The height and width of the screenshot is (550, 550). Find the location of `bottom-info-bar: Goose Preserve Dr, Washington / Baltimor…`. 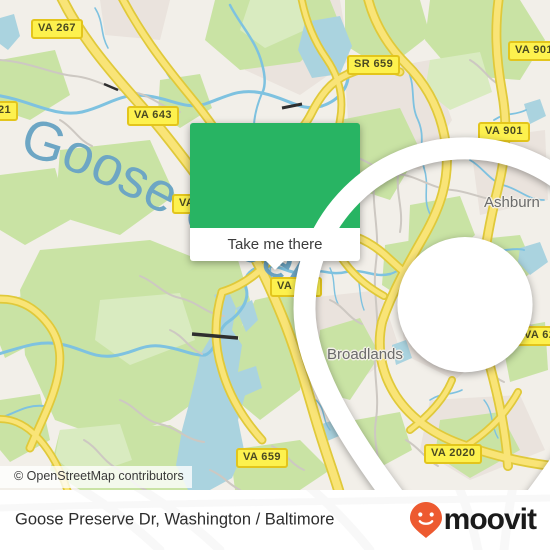

bottom-info-bar: Goose Preserve Dr, Washington / Baltimor… is located at coordinates (275, 520).